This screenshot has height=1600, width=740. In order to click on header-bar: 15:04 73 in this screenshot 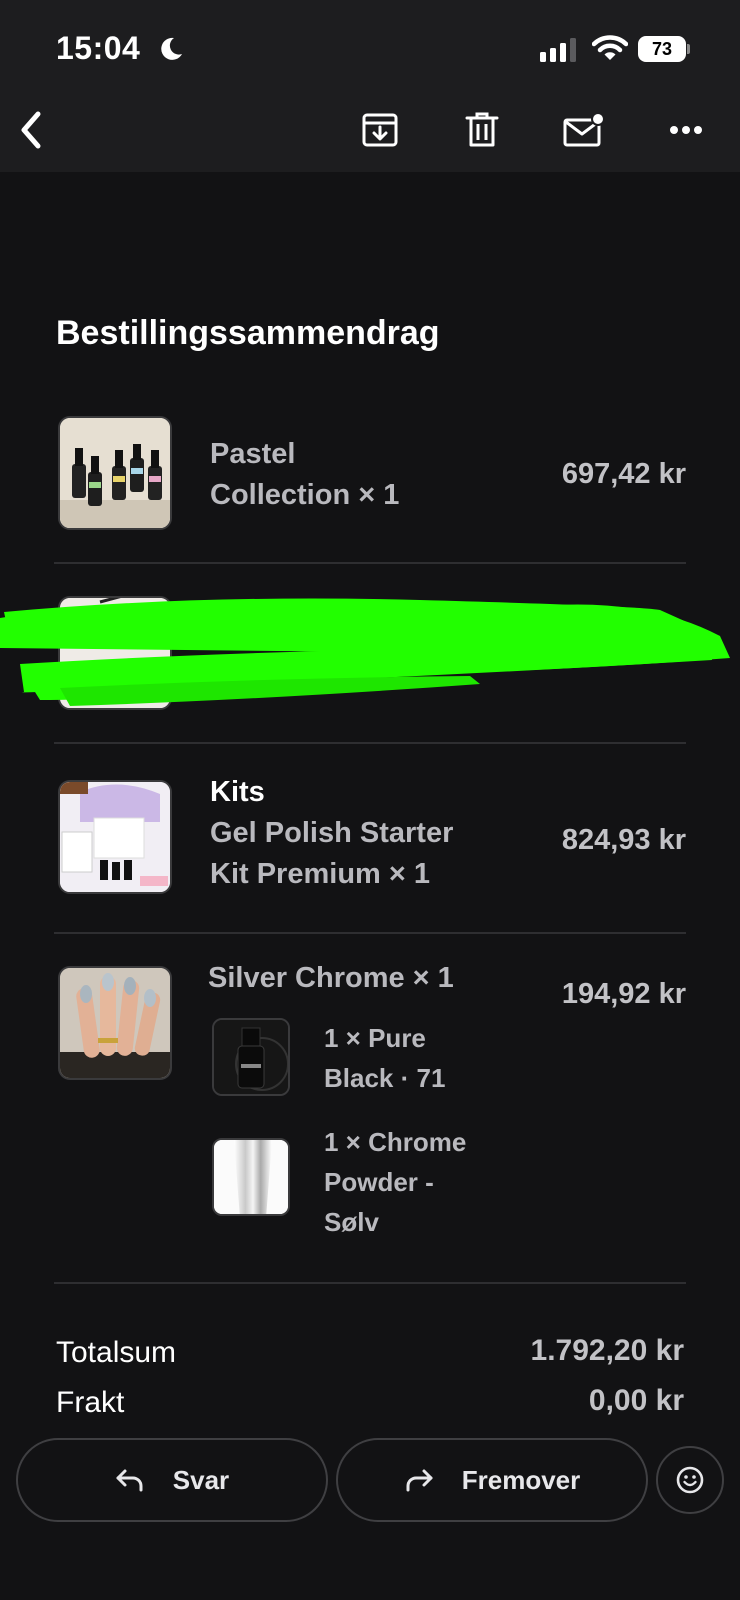, I will do `click(370, 86)`.